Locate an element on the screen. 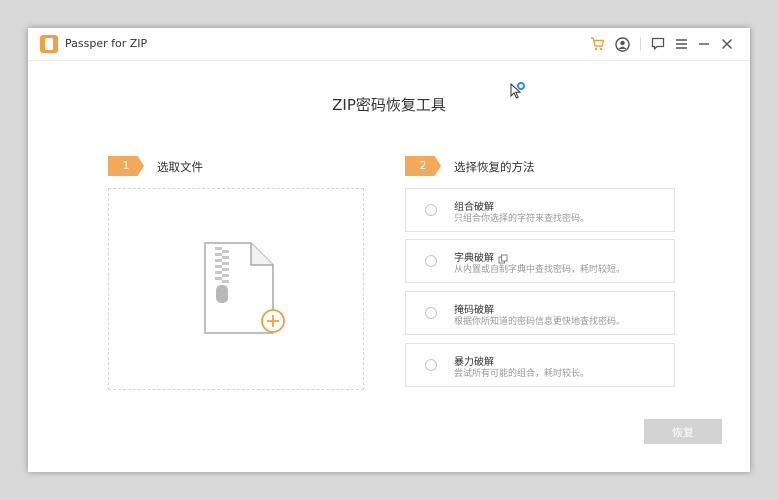 The image size is (778, 500). menu-icon is located at coordinates (681, 44).